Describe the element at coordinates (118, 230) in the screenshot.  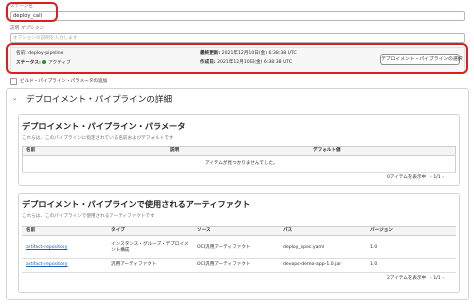
I see `artifacts-col-type: タイプ` at that location.